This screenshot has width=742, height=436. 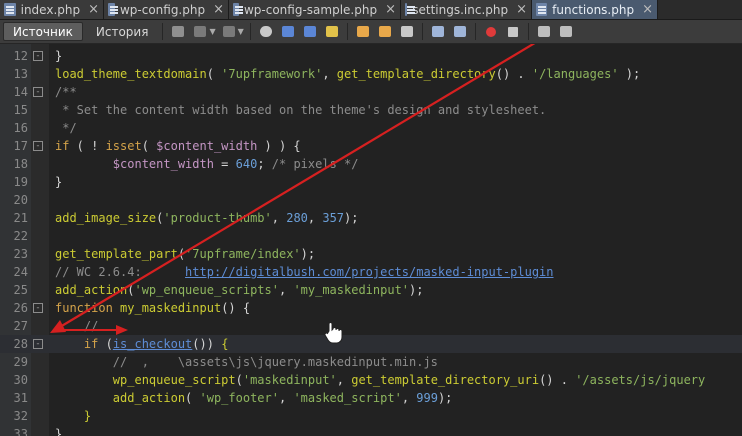 I want to click on code-line: 22, so click(x=371, y=236).